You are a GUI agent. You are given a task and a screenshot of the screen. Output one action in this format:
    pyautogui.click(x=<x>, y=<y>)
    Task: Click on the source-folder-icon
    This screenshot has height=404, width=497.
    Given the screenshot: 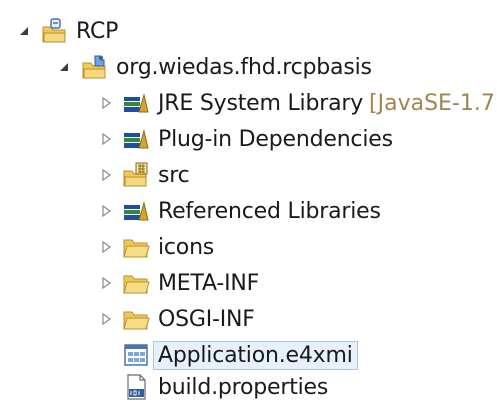 What is the action you would take?
    pyautogui.click(x=136, y=175)
    